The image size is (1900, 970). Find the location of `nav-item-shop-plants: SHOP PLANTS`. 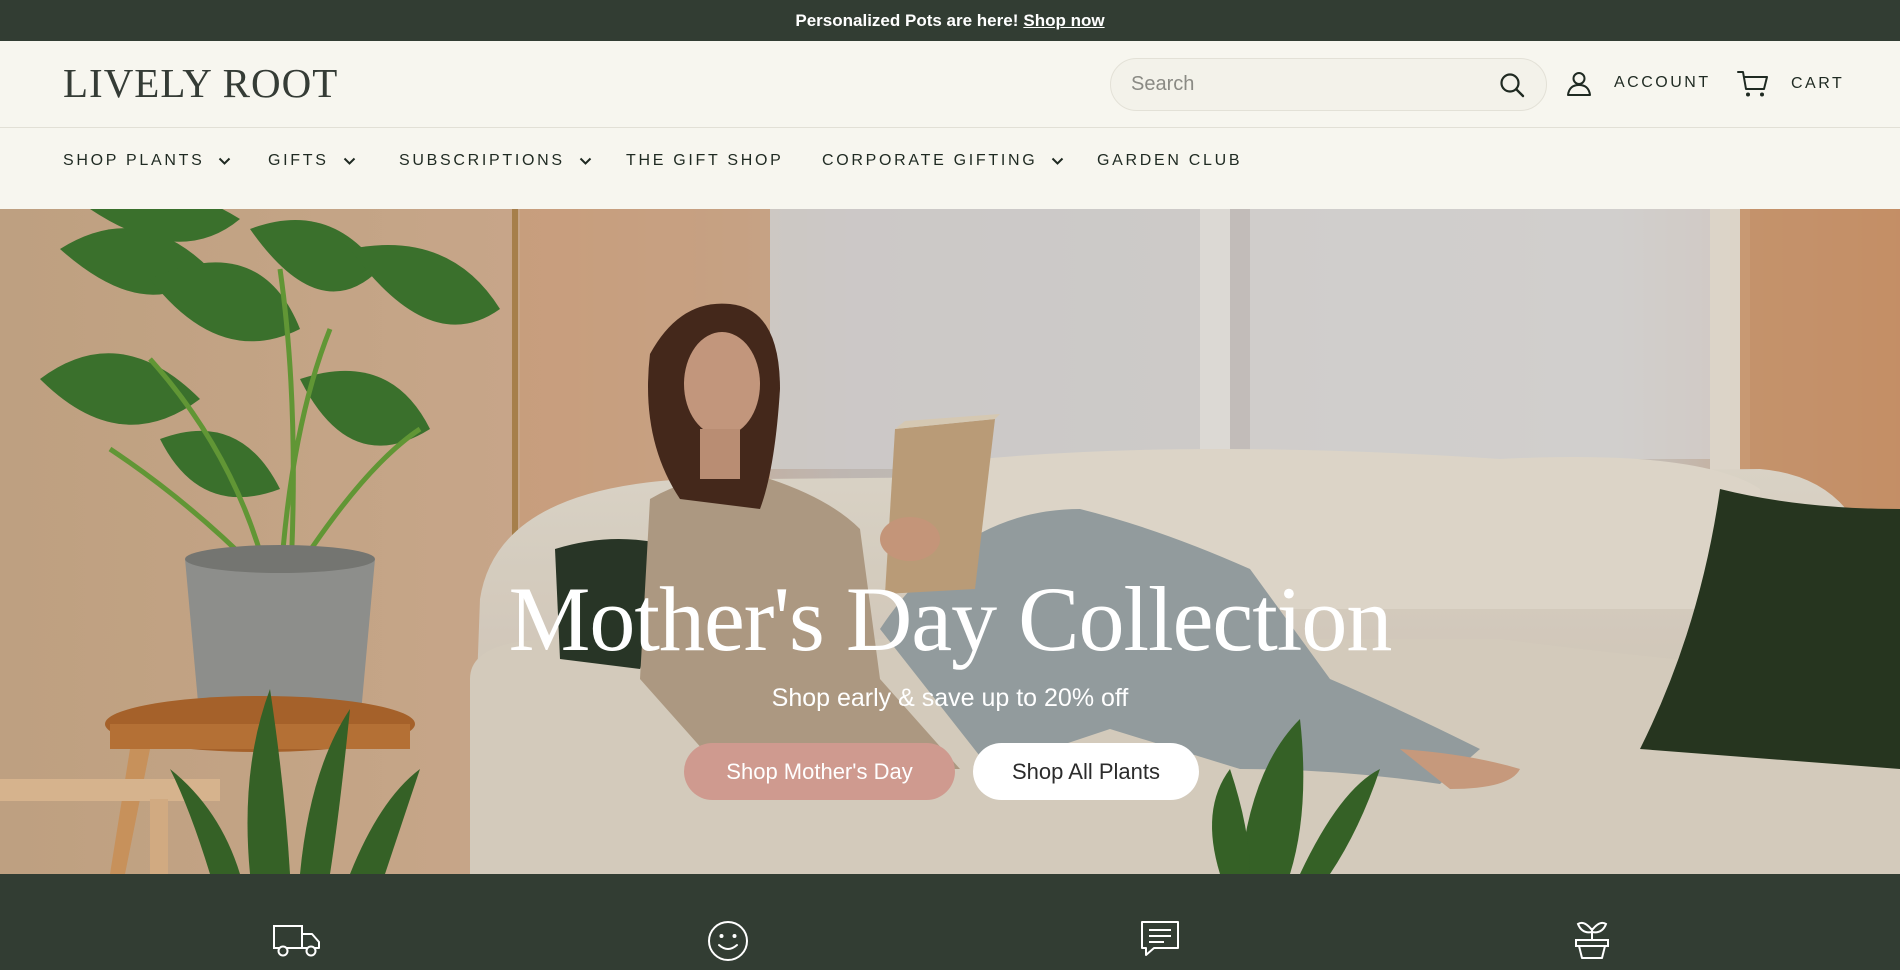

nav-item-shop-plants: SHOP PLANTS is located at coordinates (147, 161).